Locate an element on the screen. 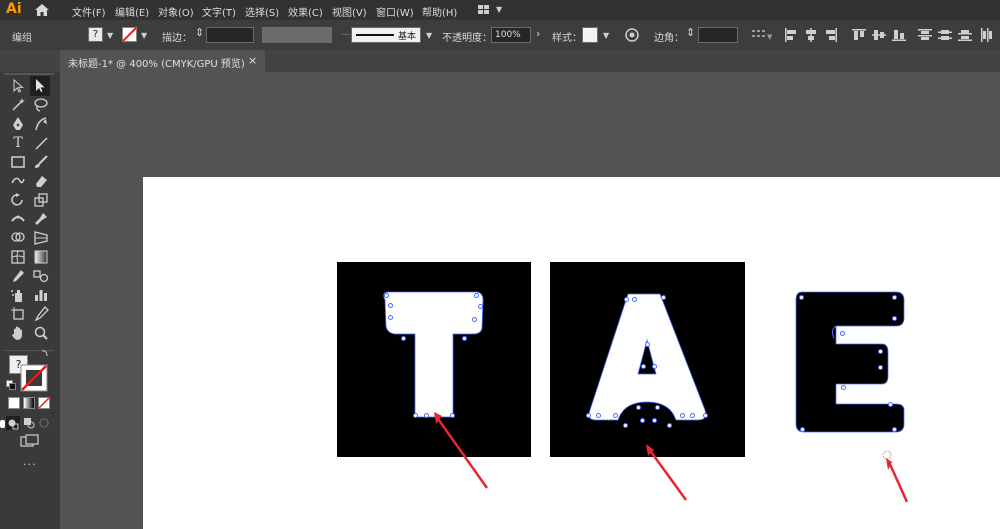  hand-tool-icon is located at coordinates (18, 333).